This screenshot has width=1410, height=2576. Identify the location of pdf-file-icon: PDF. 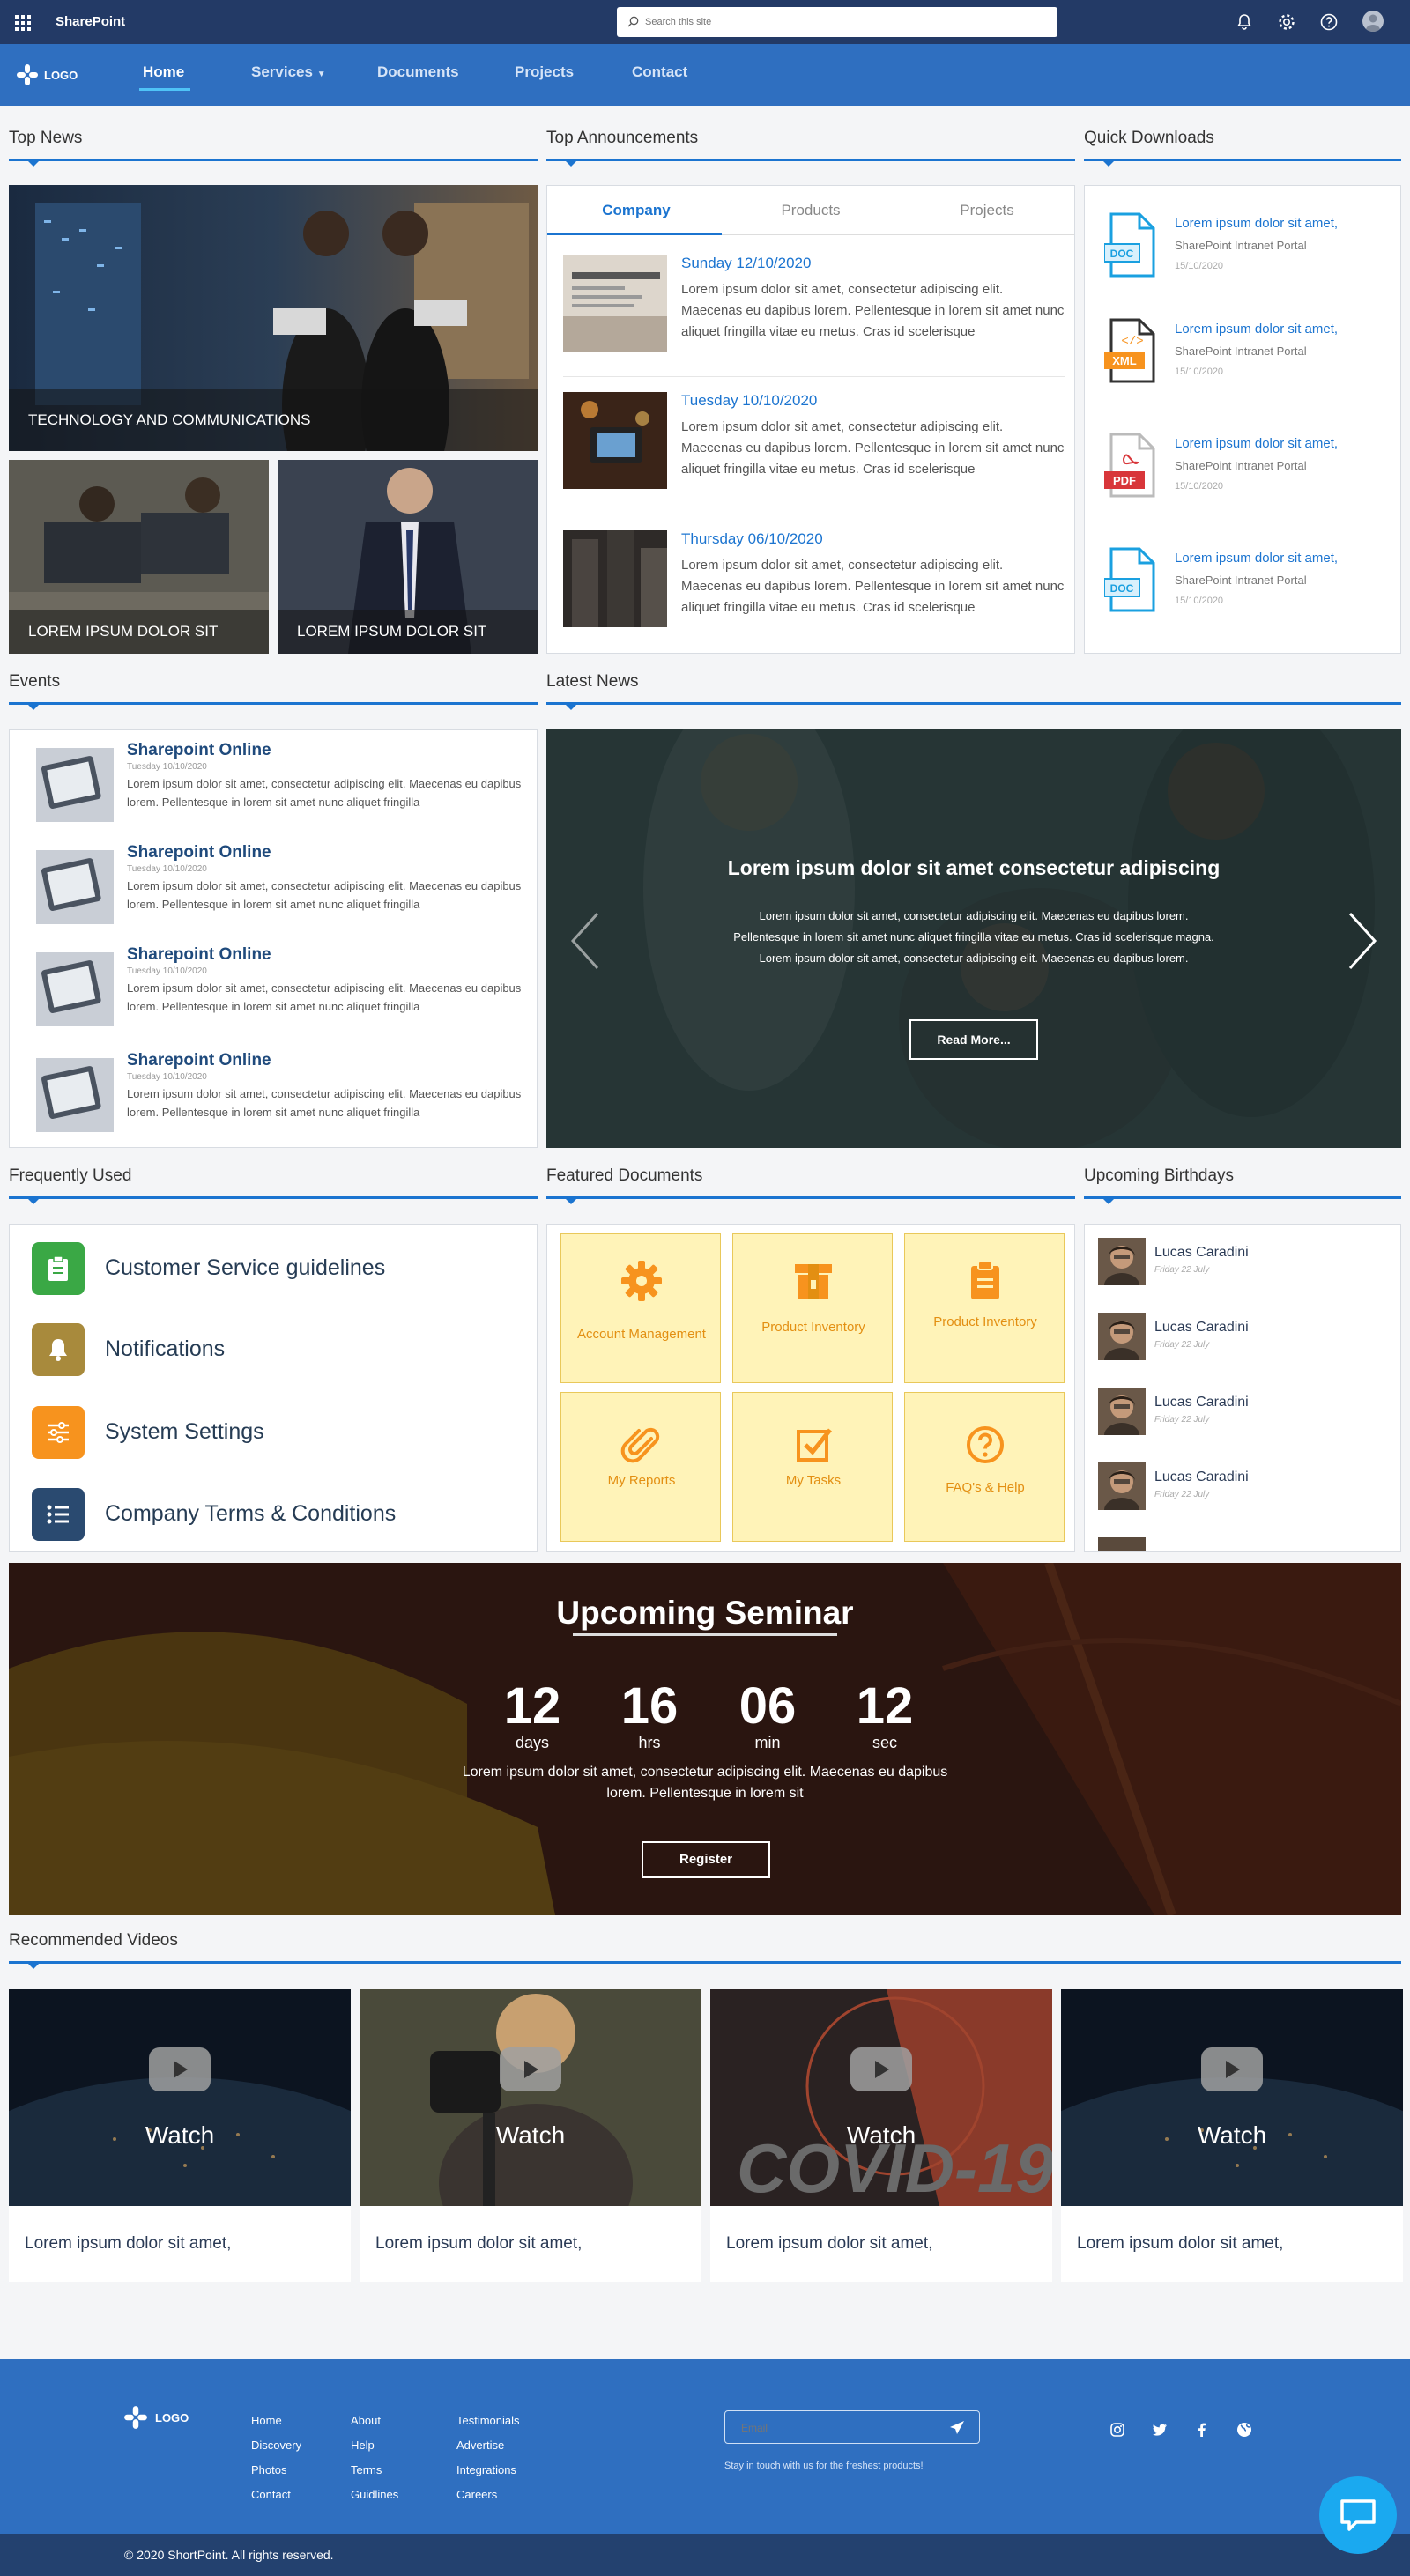
(1130, 465).